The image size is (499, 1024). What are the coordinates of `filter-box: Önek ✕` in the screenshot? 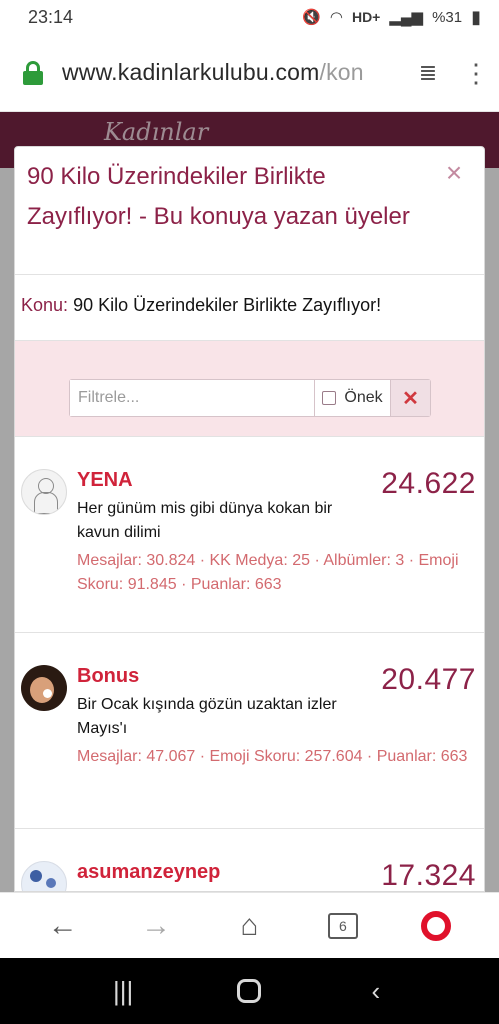 It's located at (250, 398).